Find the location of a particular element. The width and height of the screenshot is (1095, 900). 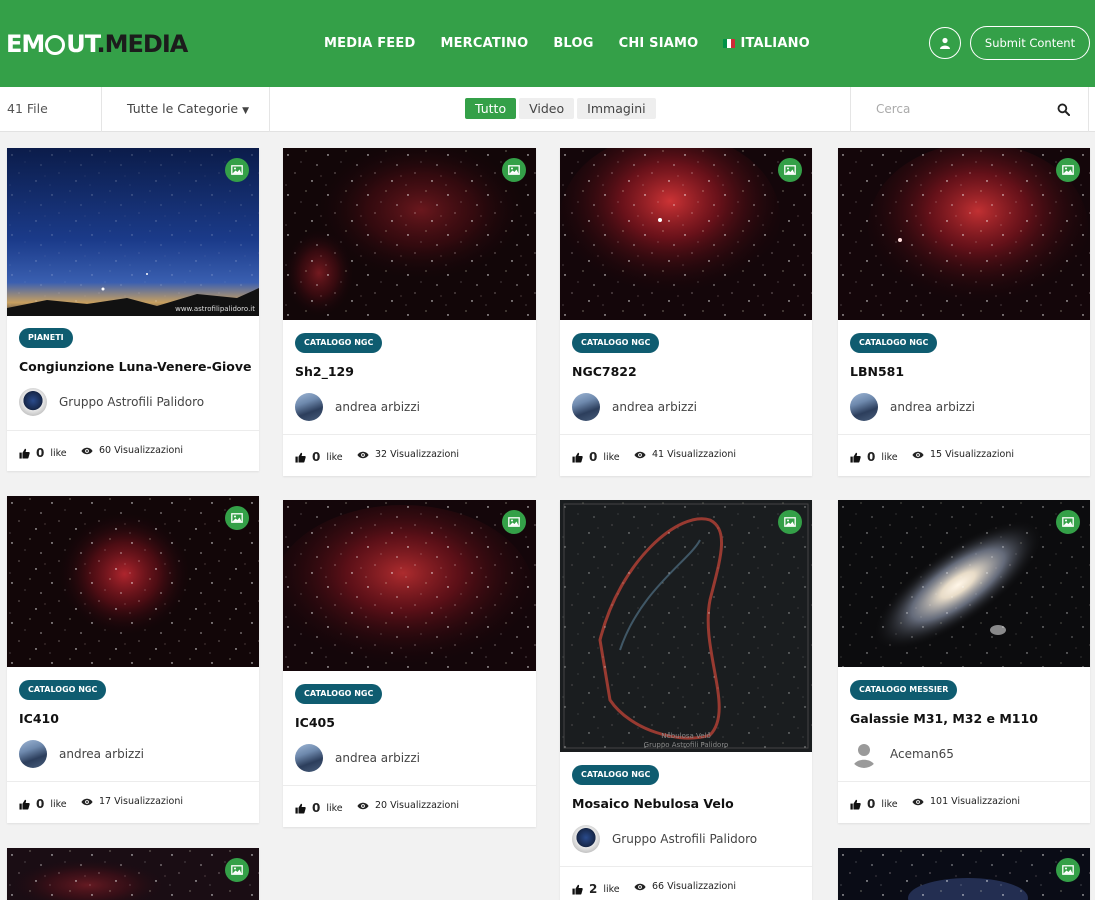

views-label: 32 Visualizzazioni is located at coordinates (417, 454).